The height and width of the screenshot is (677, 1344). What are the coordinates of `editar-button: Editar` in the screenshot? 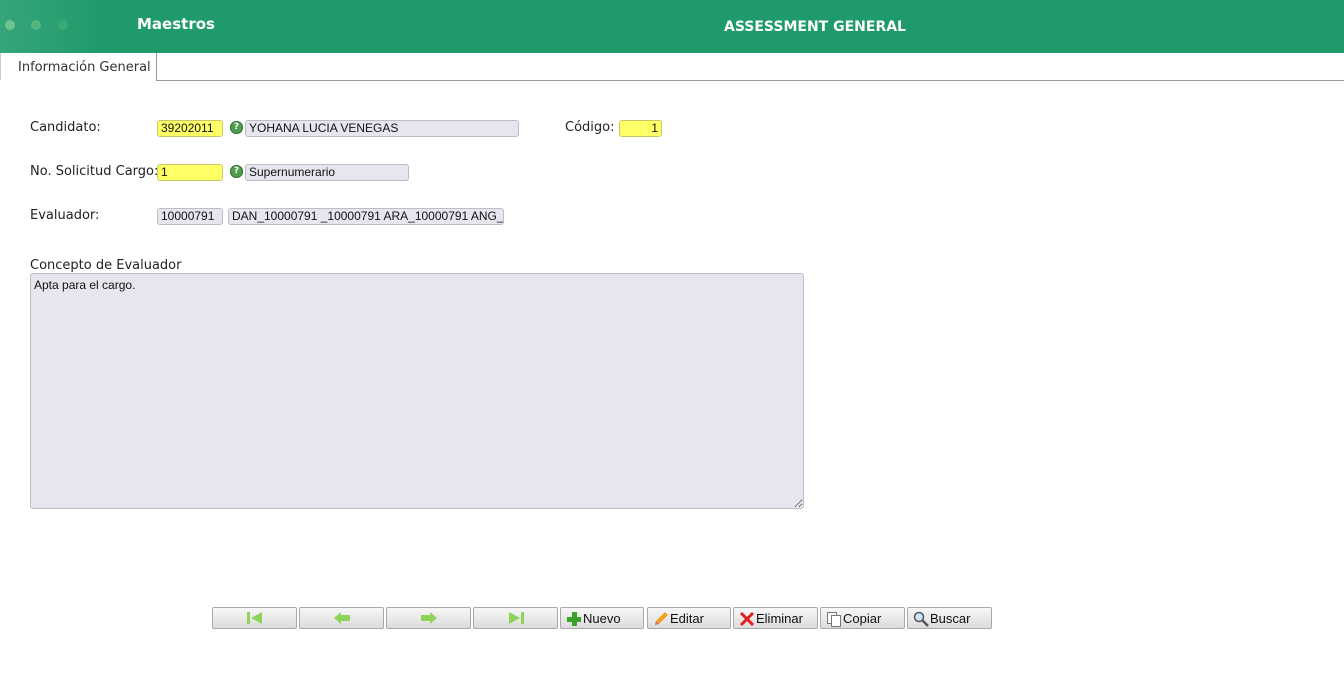 It's located at (689, 618).